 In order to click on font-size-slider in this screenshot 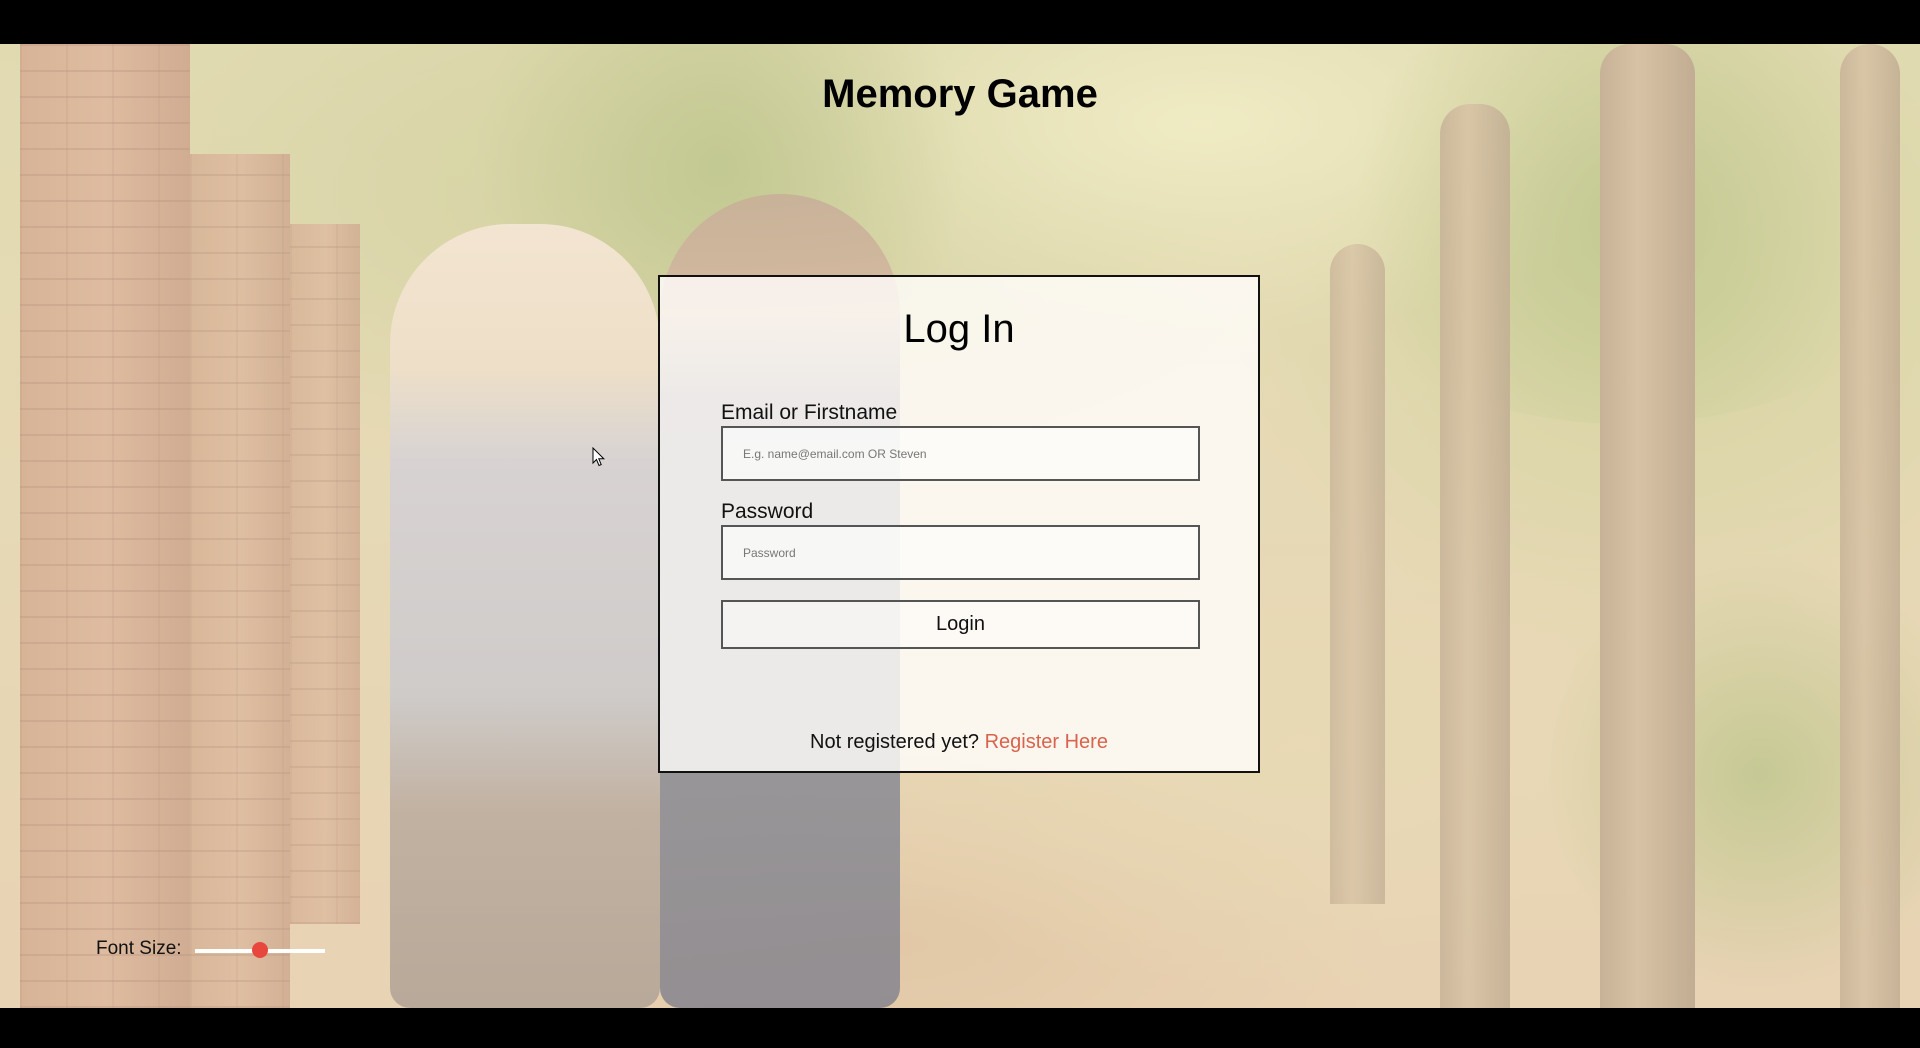, I will do `click(259, 950)`.